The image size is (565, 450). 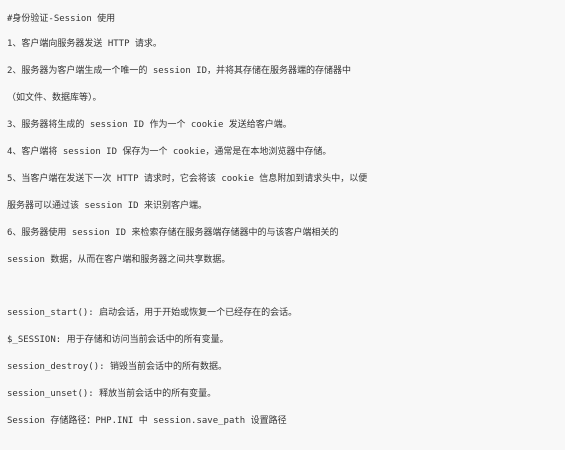 What do you see at coordinates (84, 44) in the screenshot?
I see `step-1-line: 1、客户端向服务器发送 HTTP 请求。` at bounding box center [84, 44].